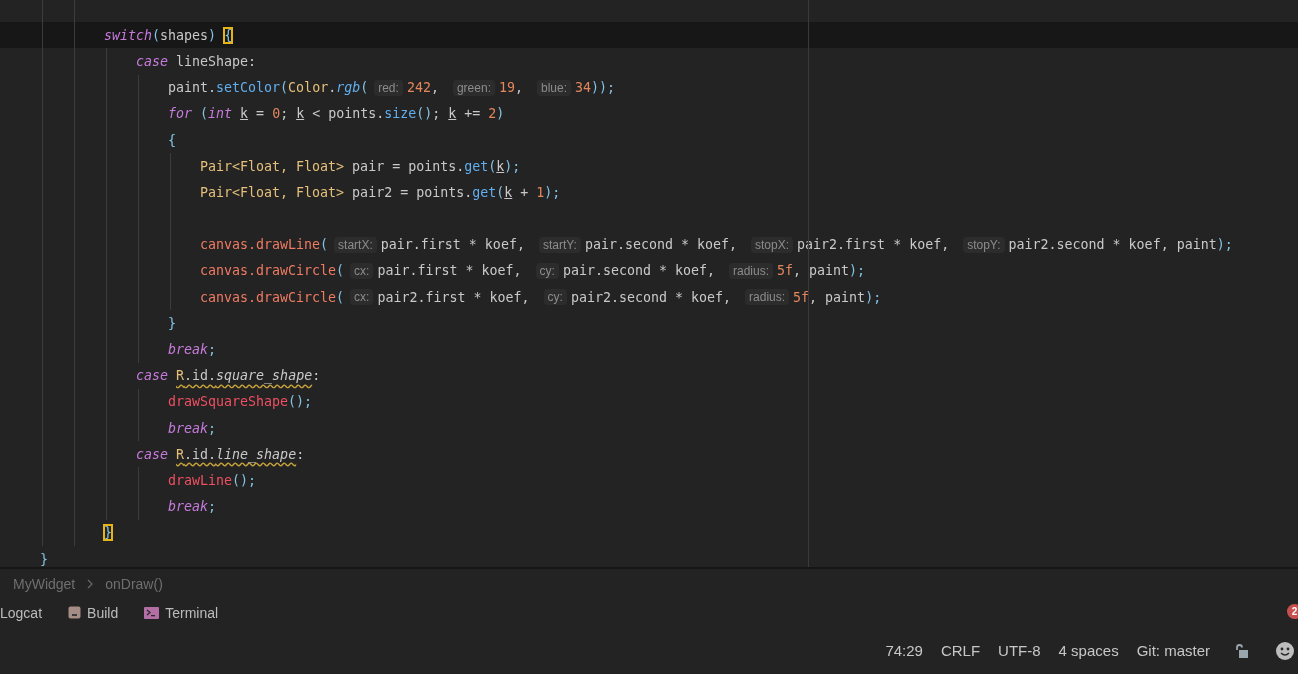  What do you see at coordinates (1019, 650) in the screenshot?
I see `status-item: UTF-8` at bounding box center [1019, 650].